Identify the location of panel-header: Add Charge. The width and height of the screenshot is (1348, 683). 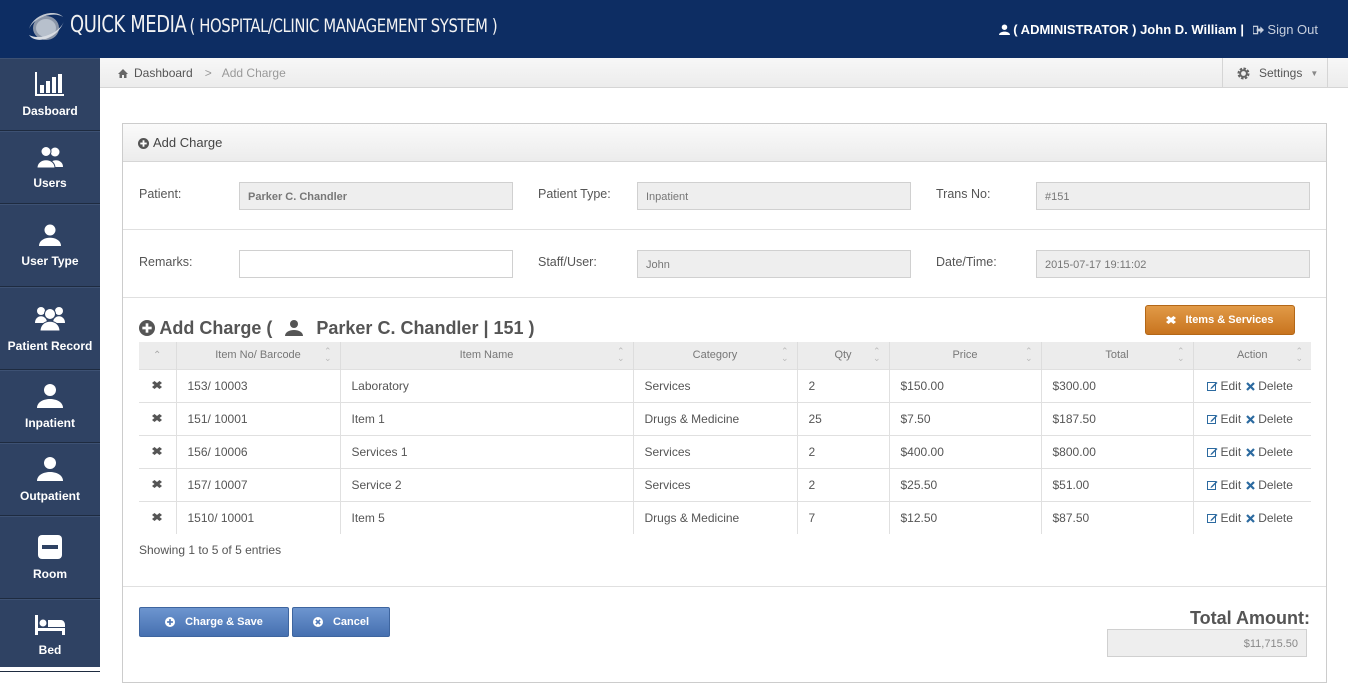
(724, 143).